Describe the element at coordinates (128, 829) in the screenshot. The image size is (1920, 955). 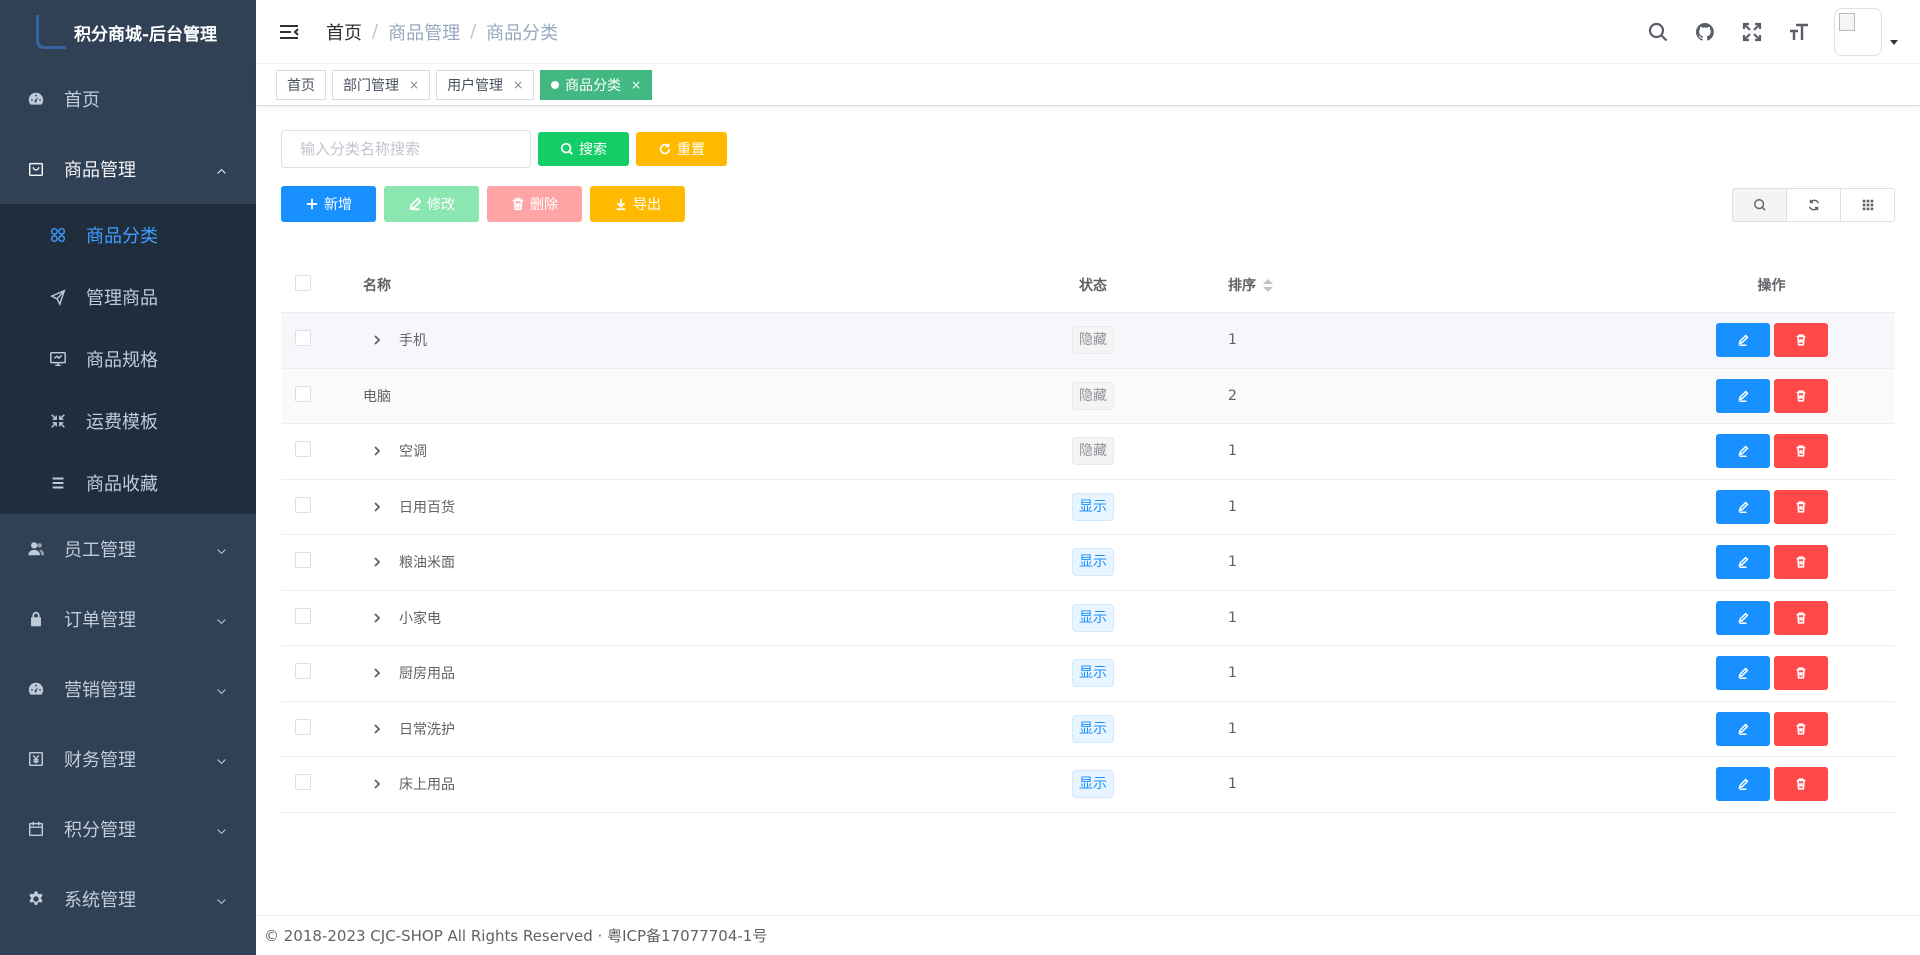
I see `sidebar-item-points: 积分管理` at that location.